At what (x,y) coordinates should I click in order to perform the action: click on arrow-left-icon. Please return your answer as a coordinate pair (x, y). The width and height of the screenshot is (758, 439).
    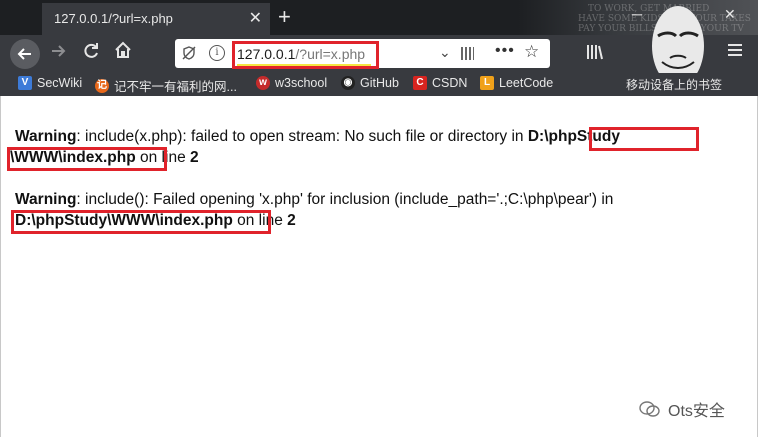
    Looking at the image, I should click on (24, 54).